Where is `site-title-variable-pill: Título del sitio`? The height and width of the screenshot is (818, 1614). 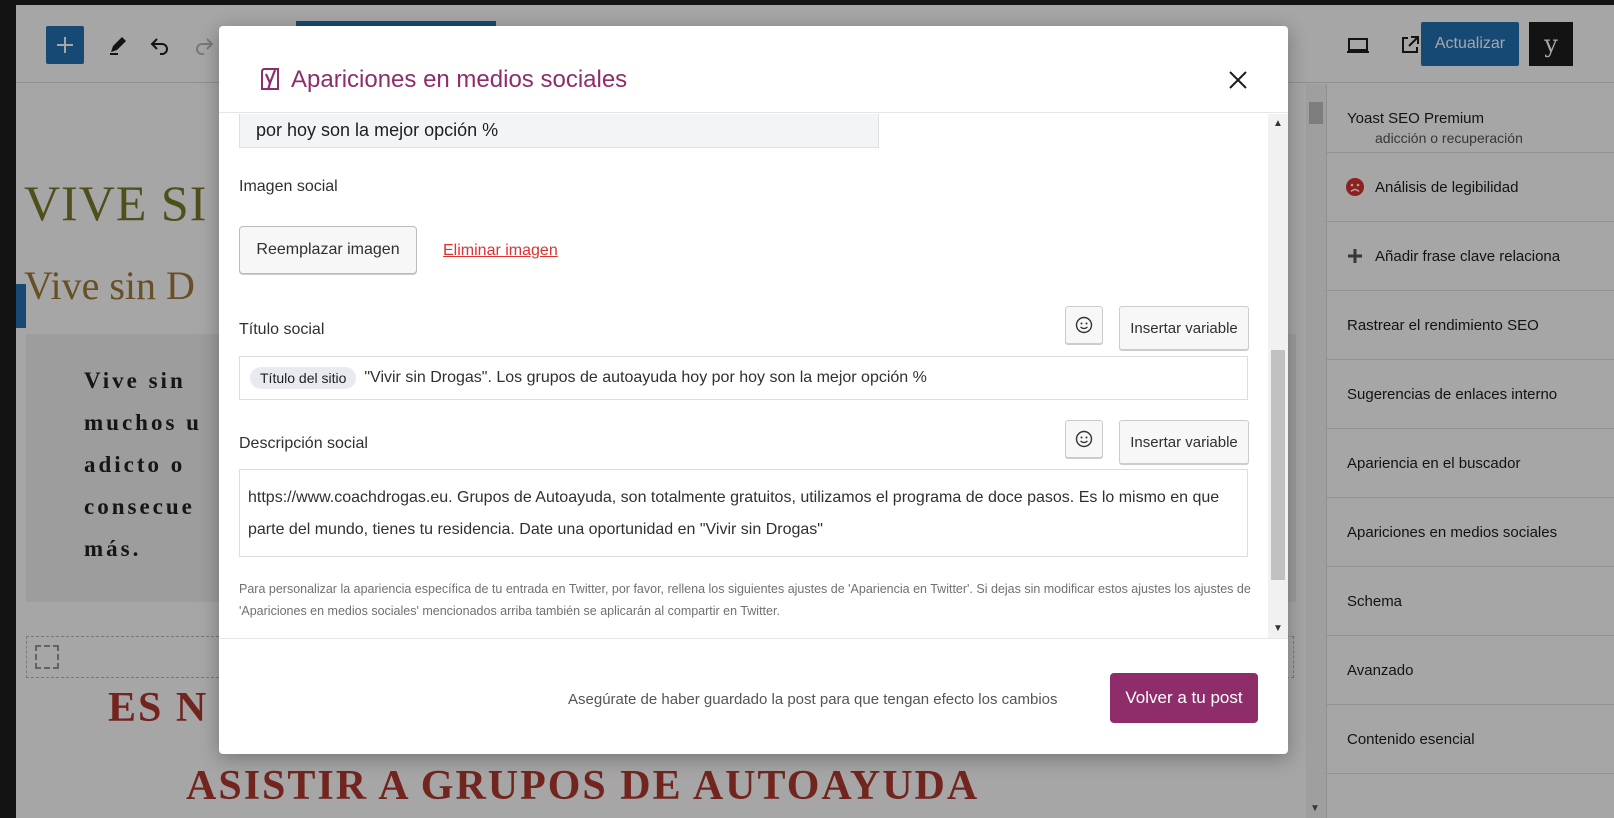 site-title-variable-pill: Título del sitio is located at coordinates (303, 378).